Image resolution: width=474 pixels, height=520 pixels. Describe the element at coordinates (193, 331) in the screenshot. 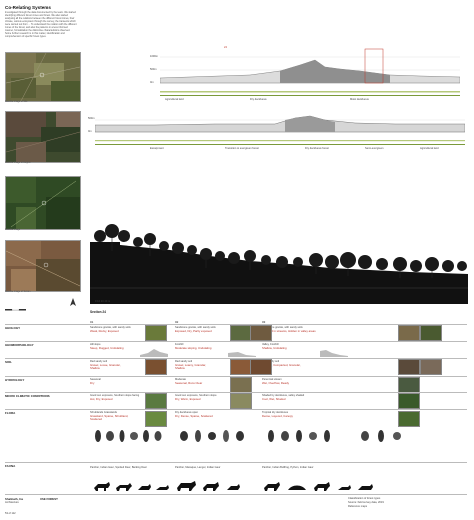

I see `cell-red: Exposed, Dry, Partly exposed` at that location.